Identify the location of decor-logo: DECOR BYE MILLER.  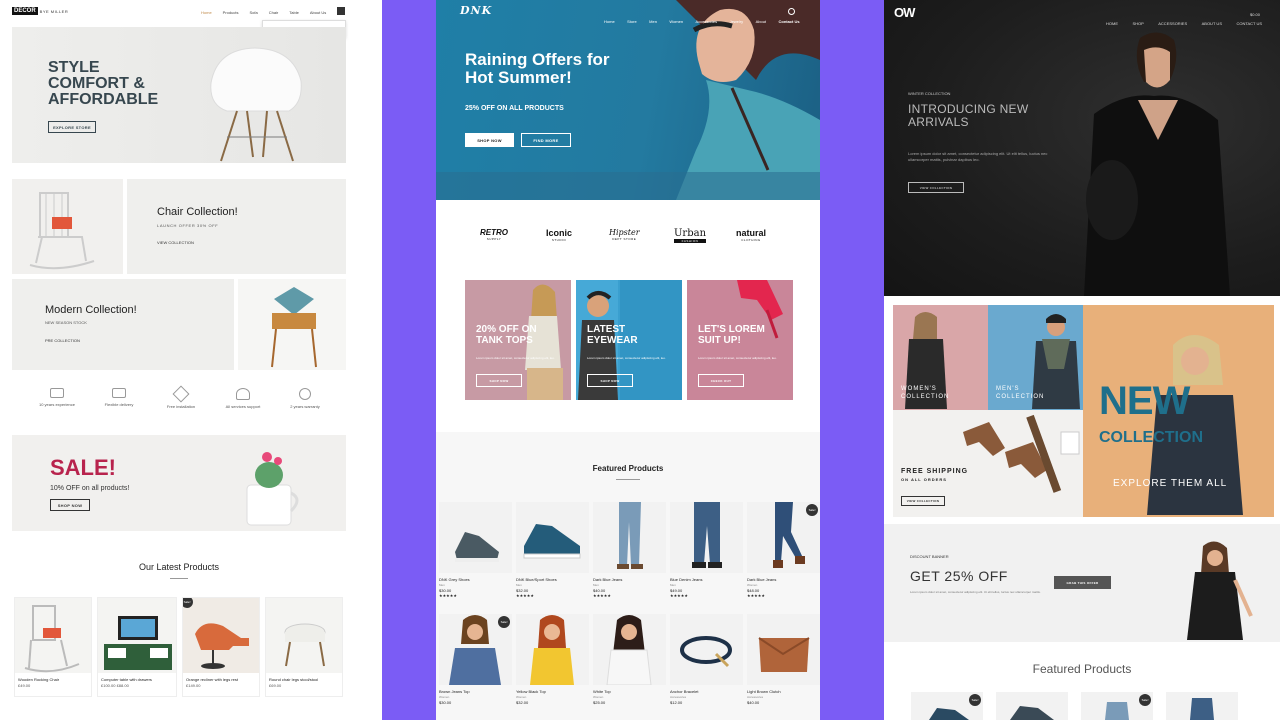
(40, 11).